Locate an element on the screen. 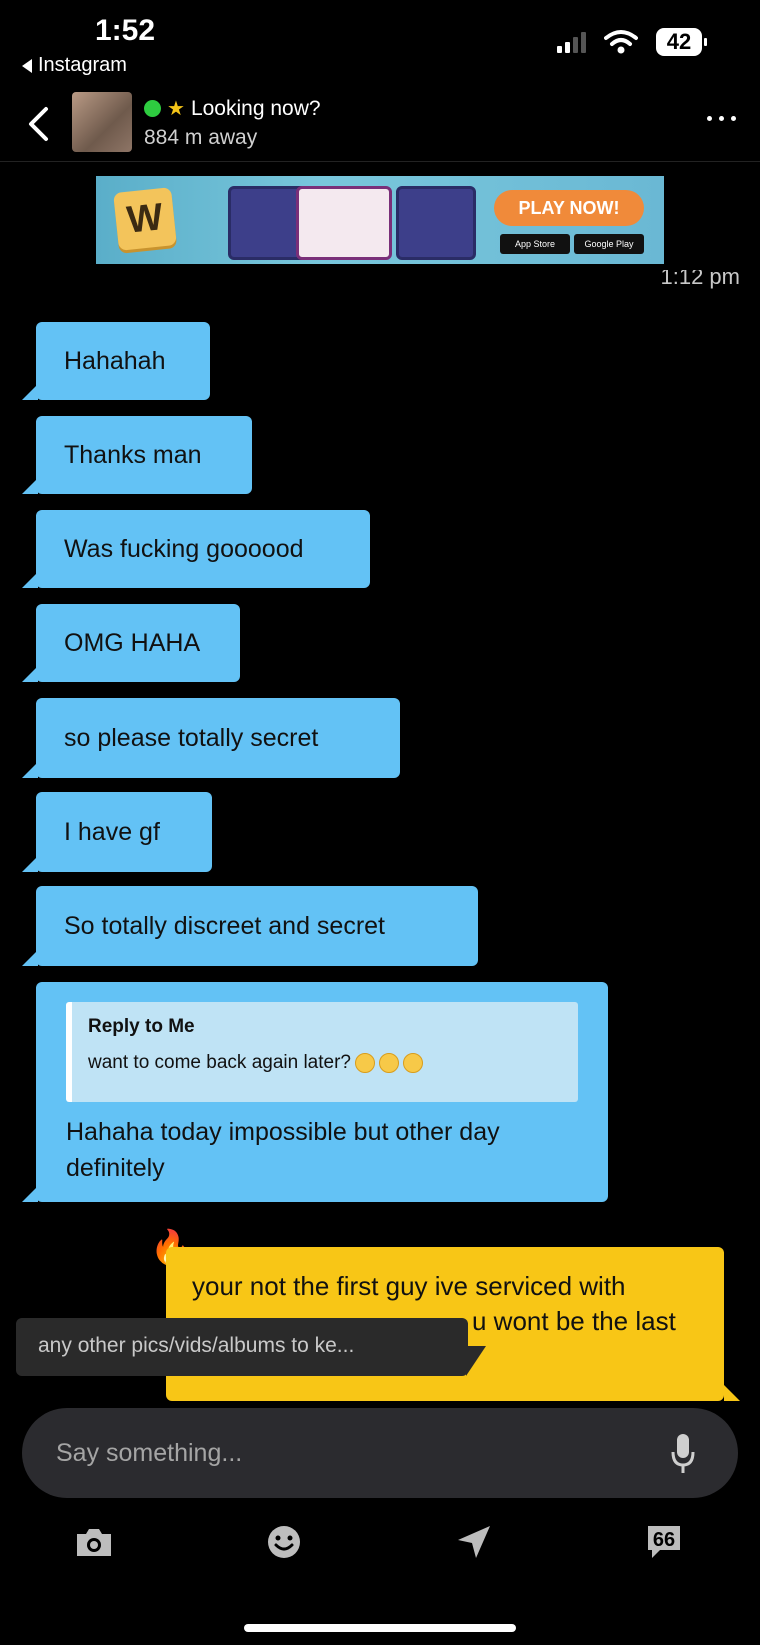  online-status-icon is located at coordinates (152, 108).